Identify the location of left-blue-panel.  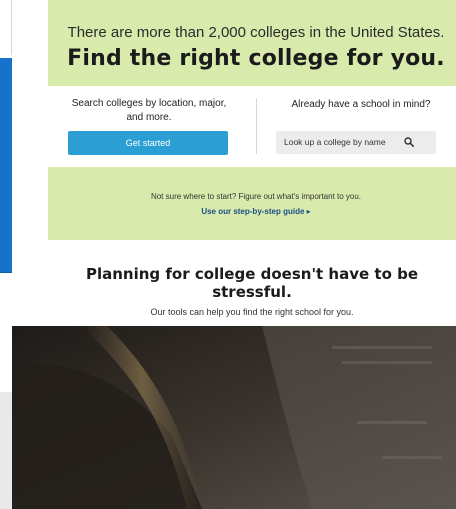
(6, 165).